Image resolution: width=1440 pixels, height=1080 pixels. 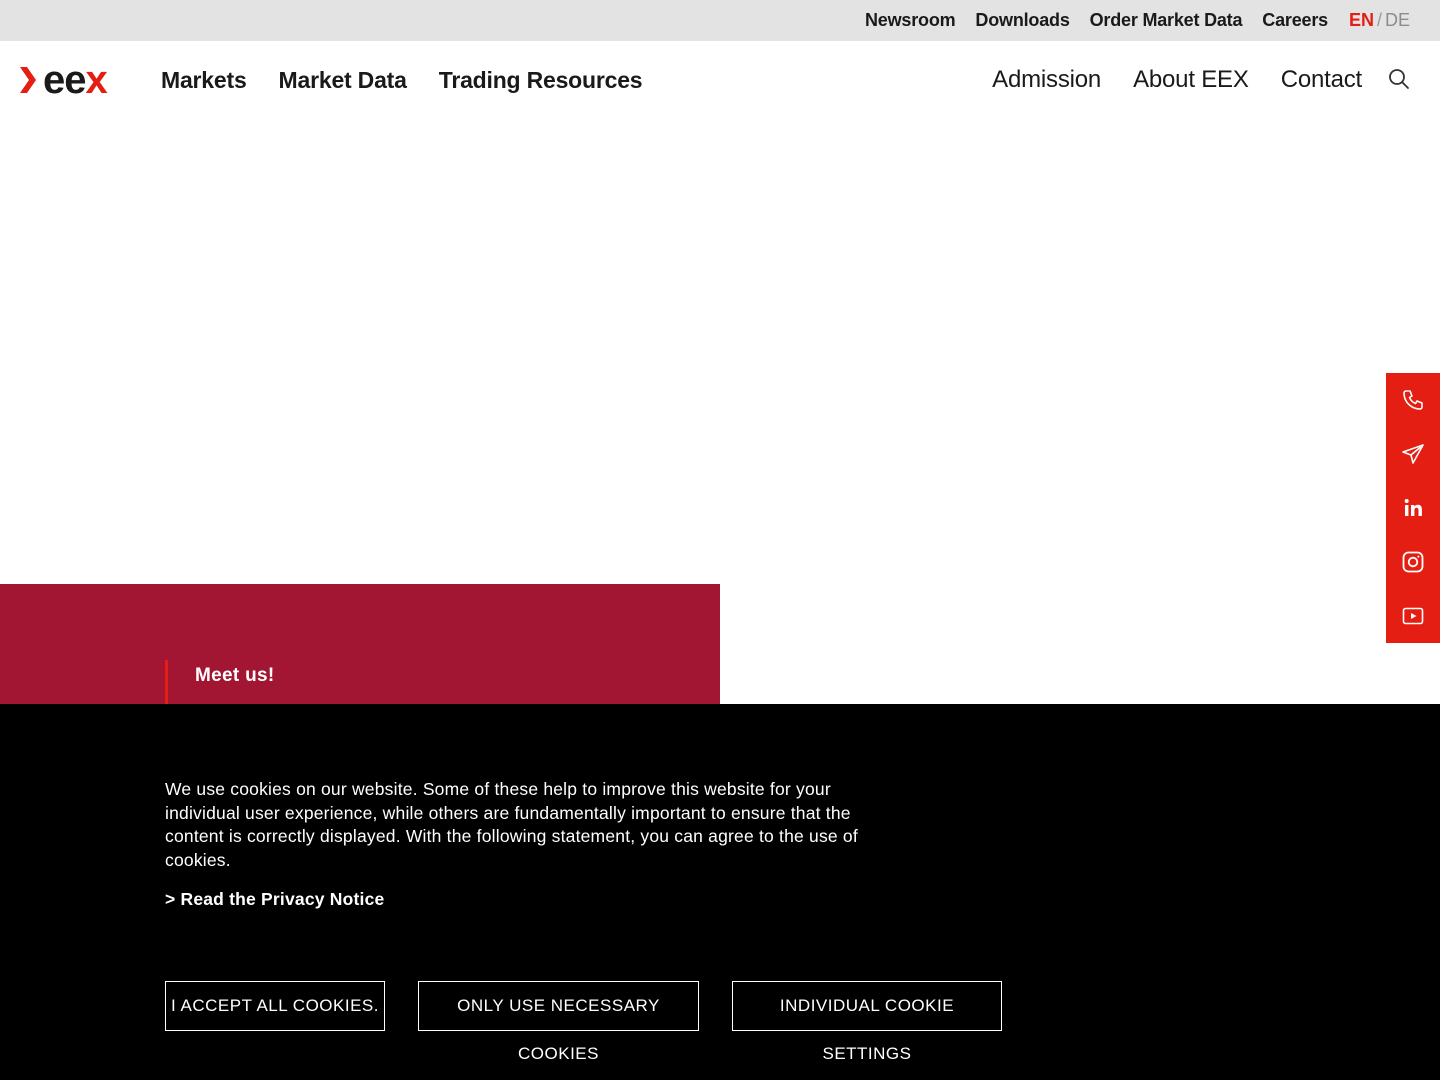 I want to click on phone-icon, so click(x=1413, y=400).